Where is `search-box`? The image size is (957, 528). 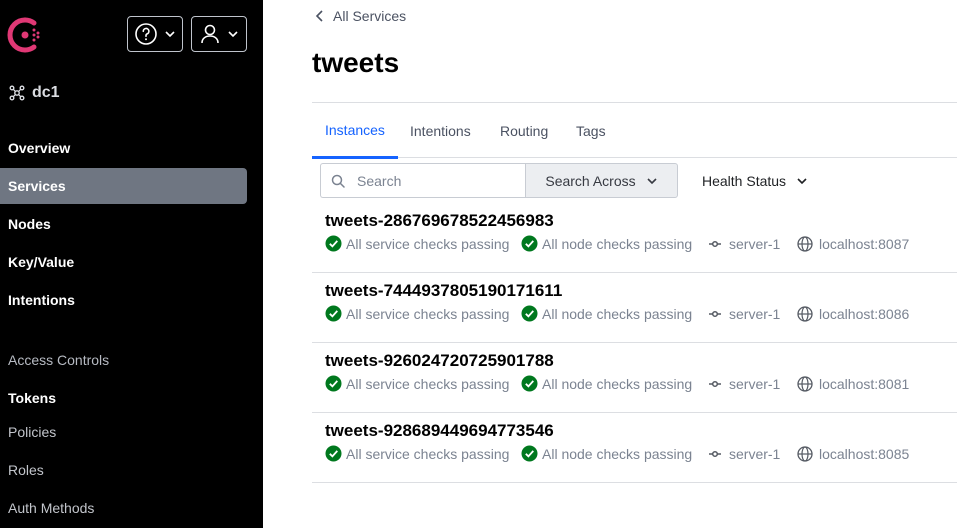
search-box is located at coordinates (423, 180).